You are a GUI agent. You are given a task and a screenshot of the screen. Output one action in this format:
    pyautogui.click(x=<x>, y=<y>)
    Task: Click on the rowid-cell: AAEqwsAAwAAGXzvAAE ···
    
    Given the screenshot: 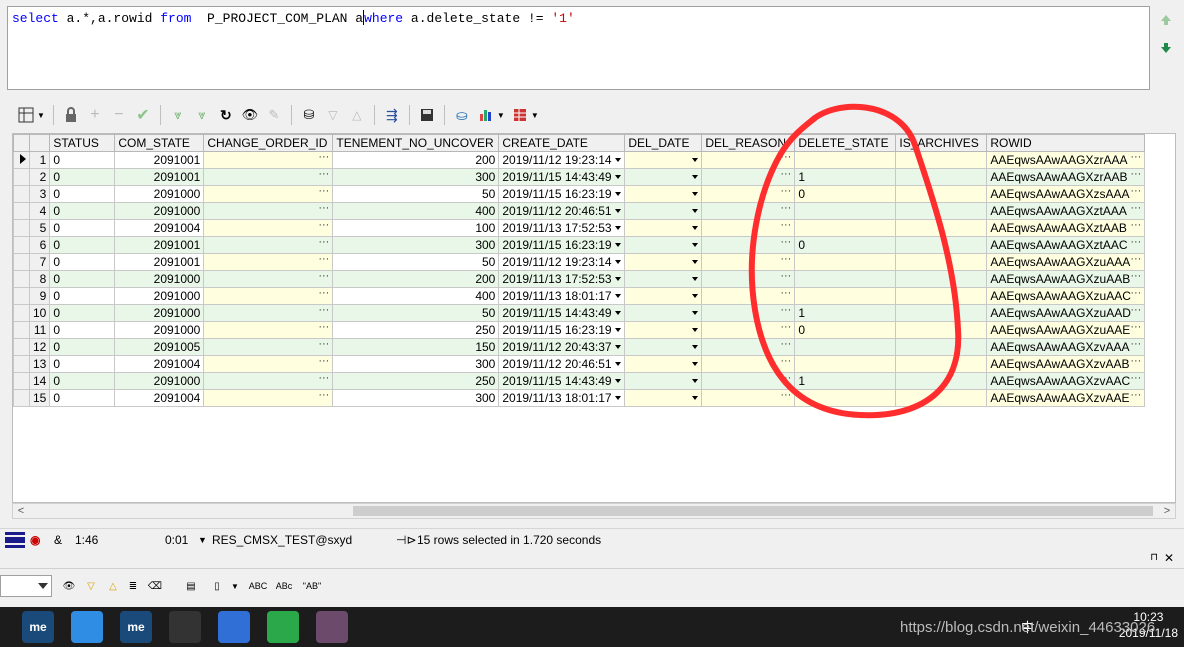 What is the action you would take?
    pyautogui.click(x=1066, y=398)
    